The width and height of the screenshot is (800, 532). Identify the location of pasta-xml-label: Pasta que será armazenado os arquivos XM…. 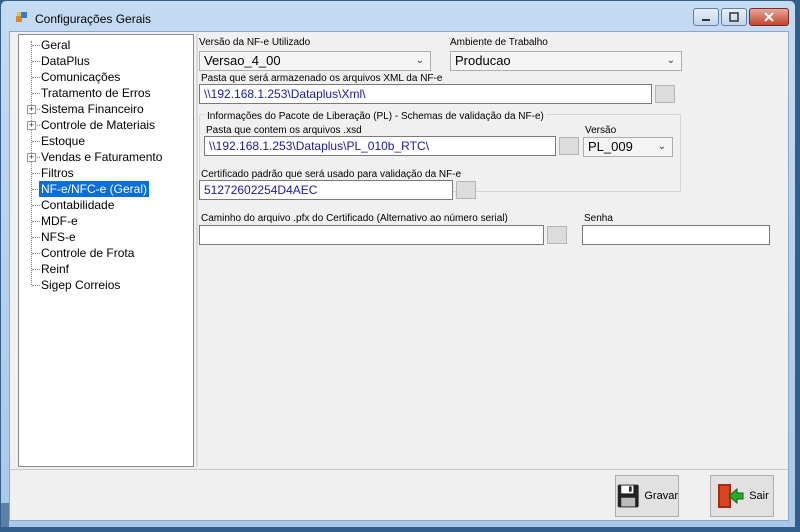
(322, 78).